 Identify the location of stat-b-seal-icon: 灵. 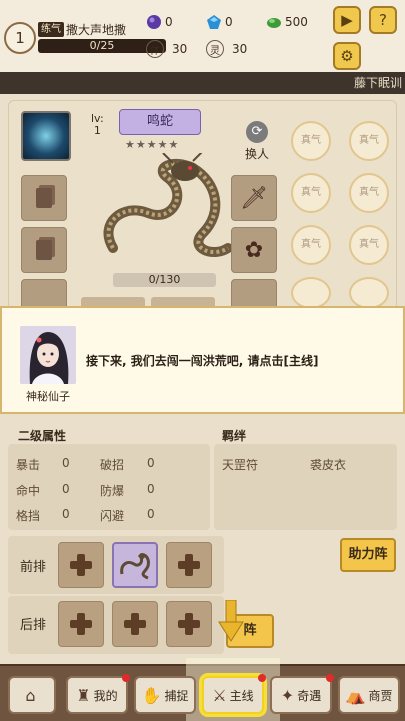
(215, 49).